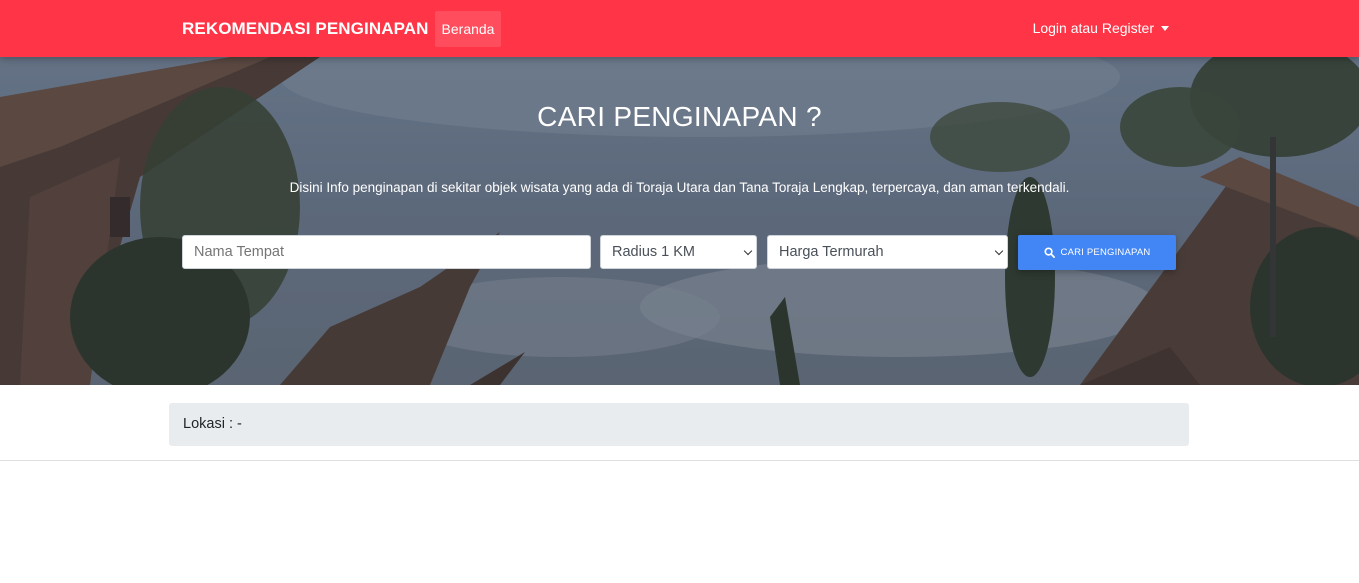 Image resolution: width=1359 pixels, height=583 pixels. Describe the element at coordinates (386, 252) in the screenshot. I see `place-name-input: Nama Tempat` at that location.